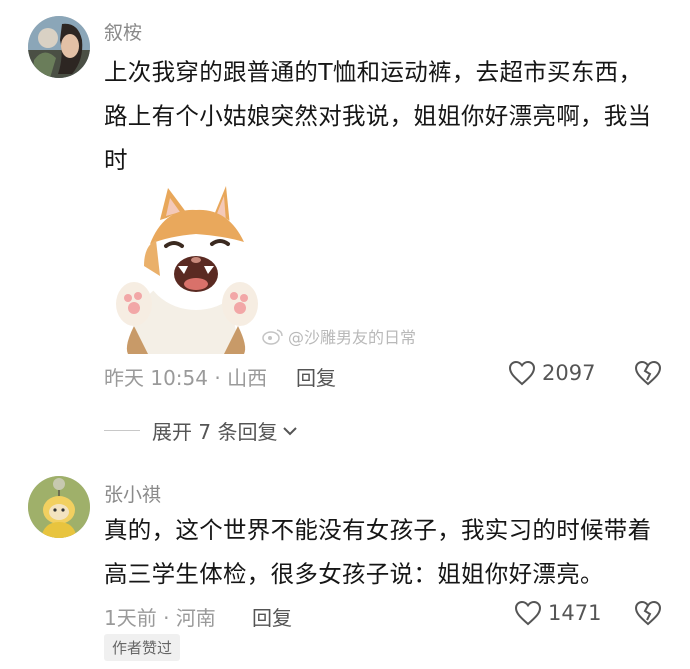  Describe the element at coordinates (290, 430) in the screenshot. I see `chevron-down-icon` at that location.